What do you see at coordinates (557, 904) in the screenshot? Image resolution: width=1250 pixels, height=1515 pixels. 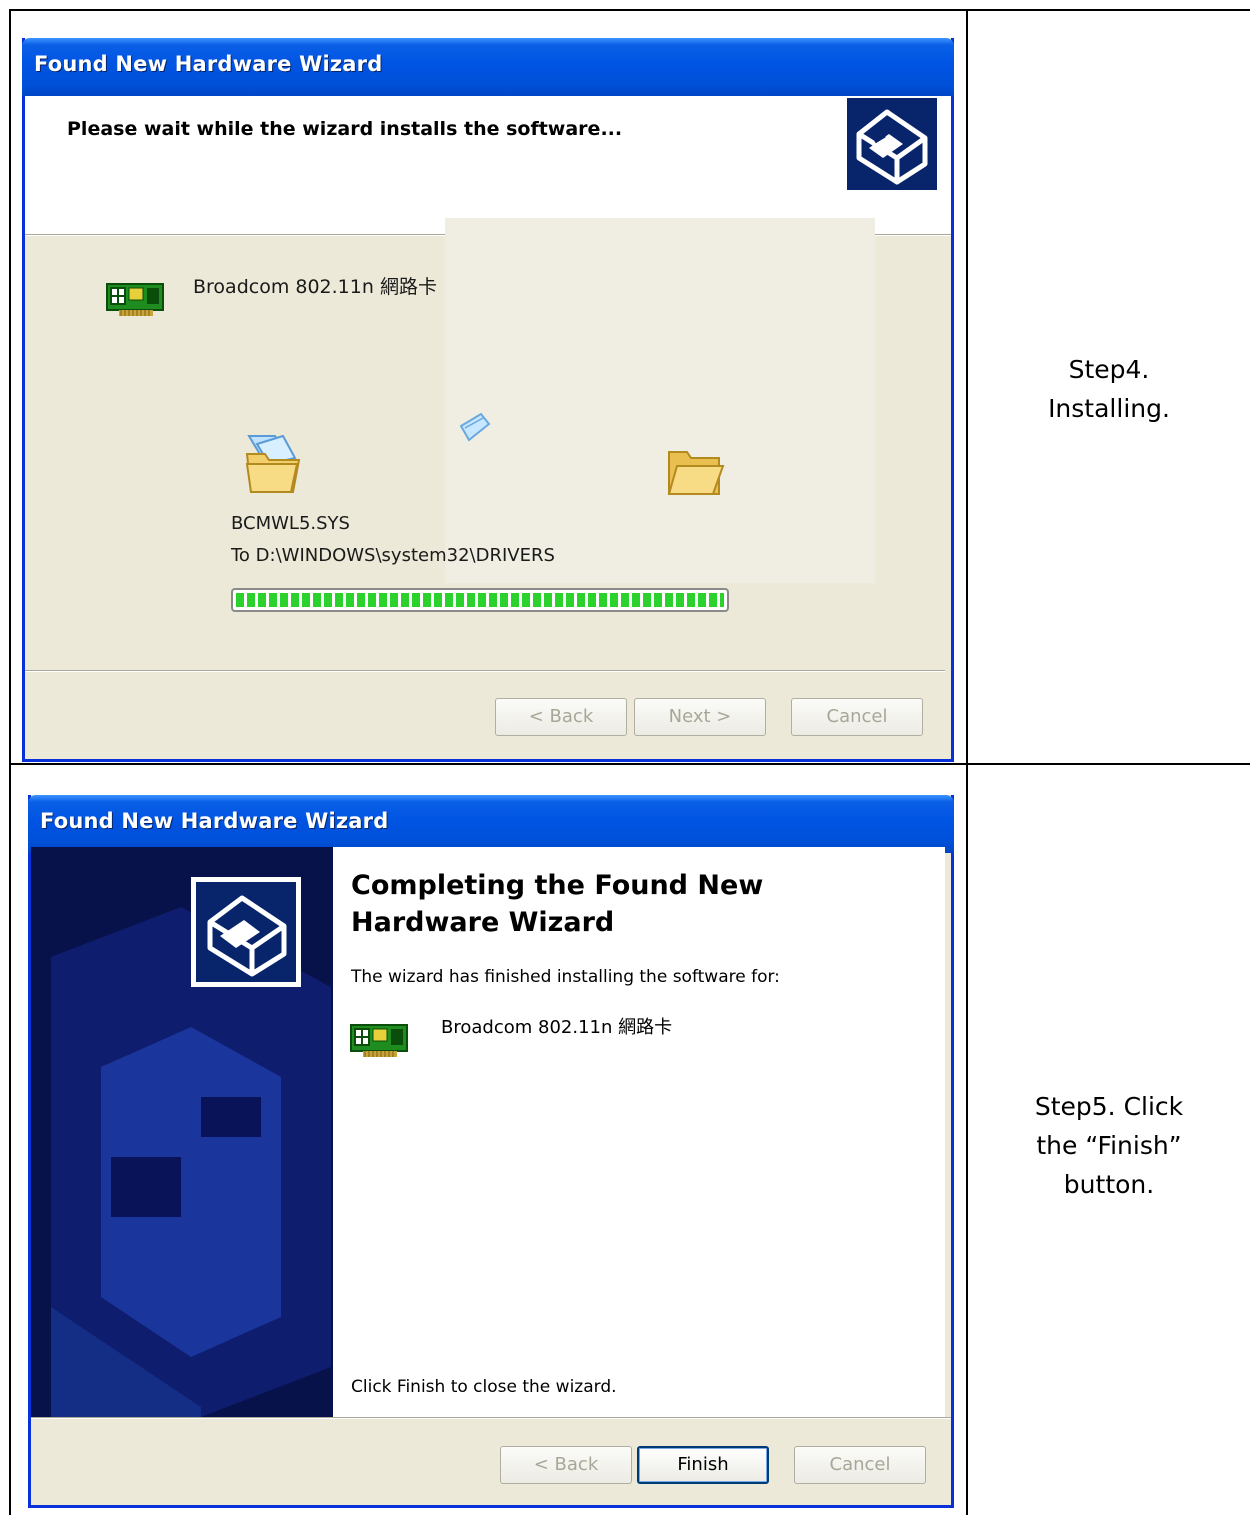 I see `completion-heading: Completing the Found New Hardware Wizard` at bounding box center [557, 904].